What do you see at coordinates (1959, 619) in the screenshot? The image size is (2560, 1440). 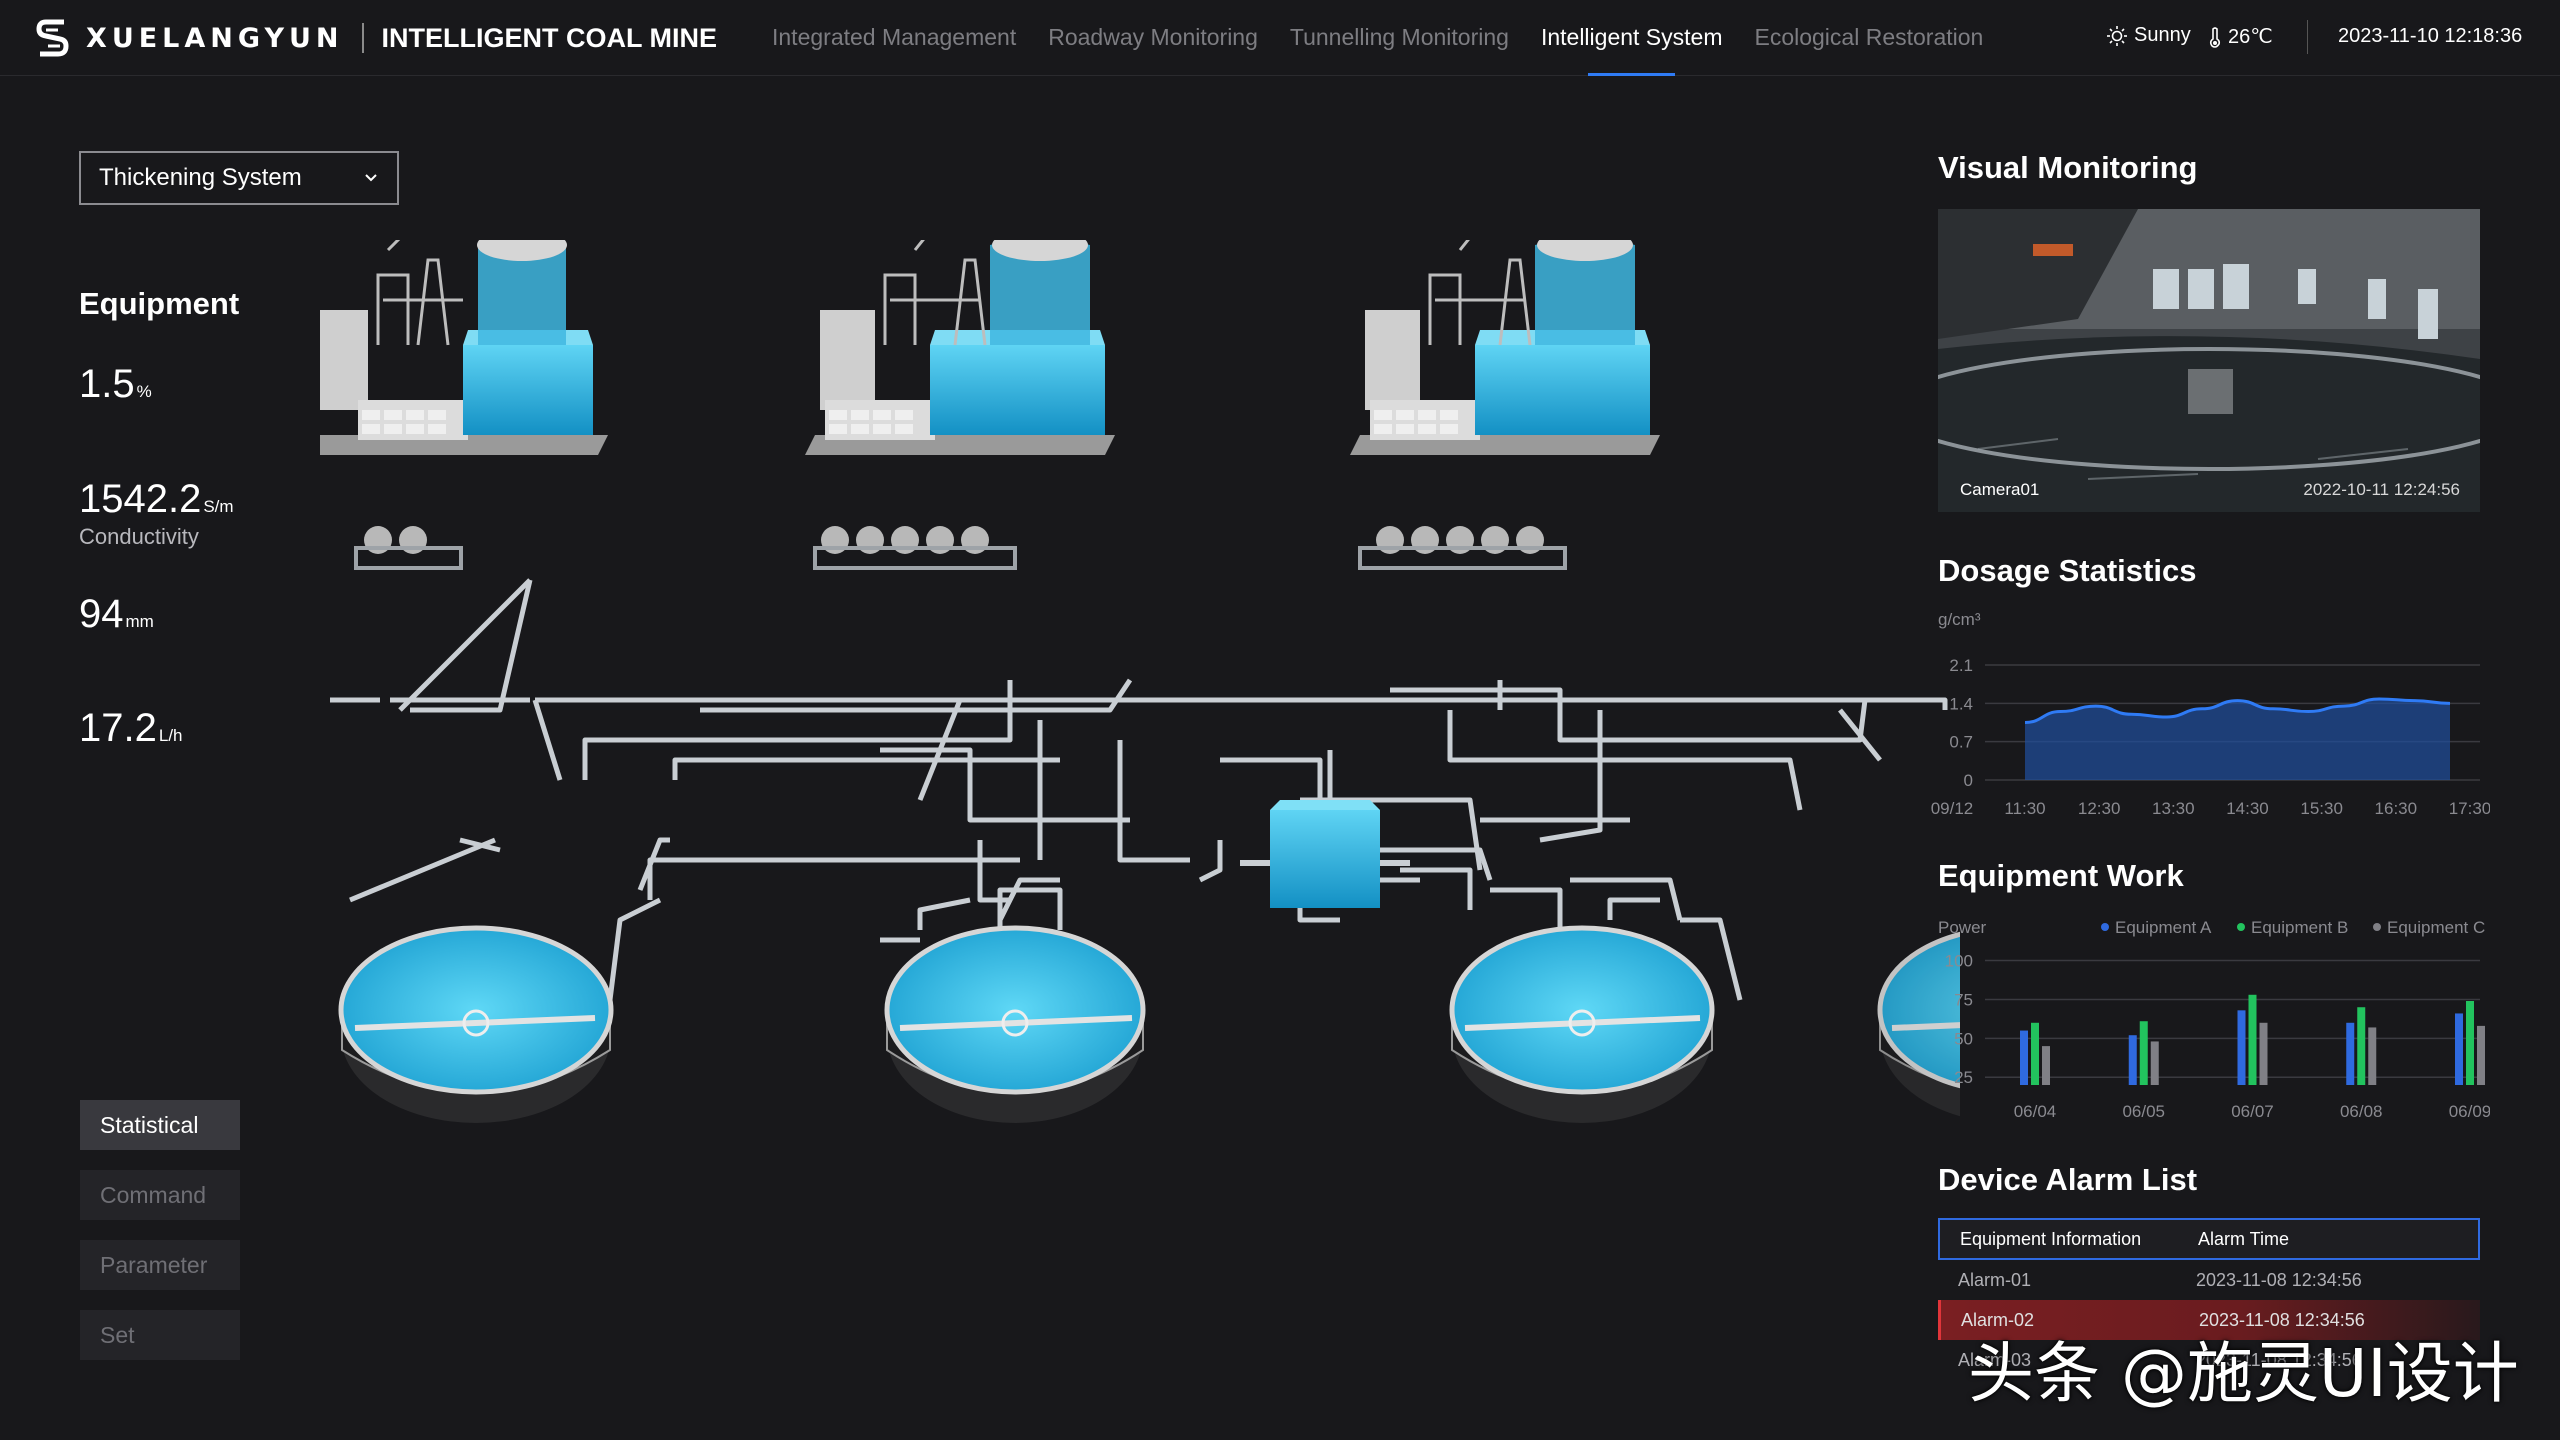 I see `y-axis-unit: g/cm³` at bounding box center [1959, 619].